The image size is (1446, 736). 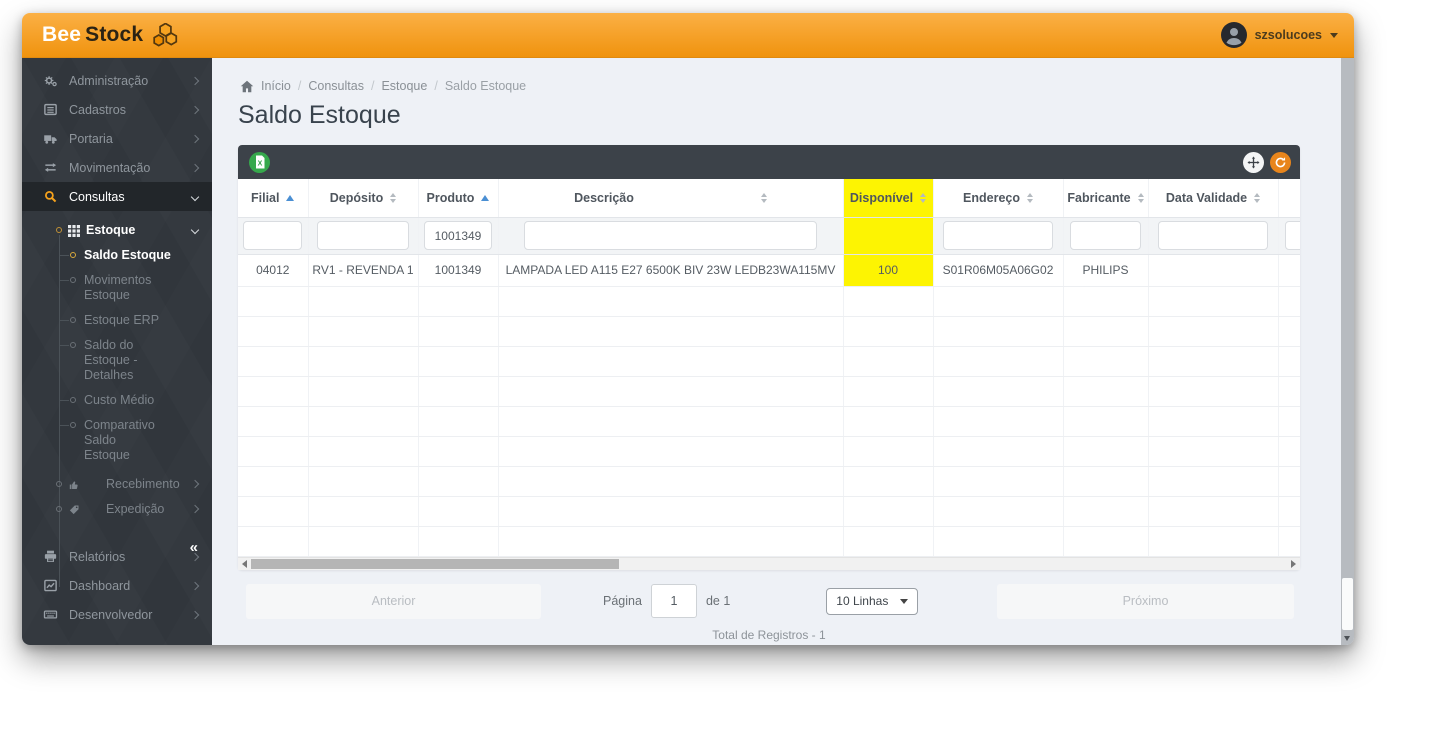 What do you see at coordinates (769, 563) in the screenshot?
I see `horizontal-scrollbar` at bounding box center [769, 563].